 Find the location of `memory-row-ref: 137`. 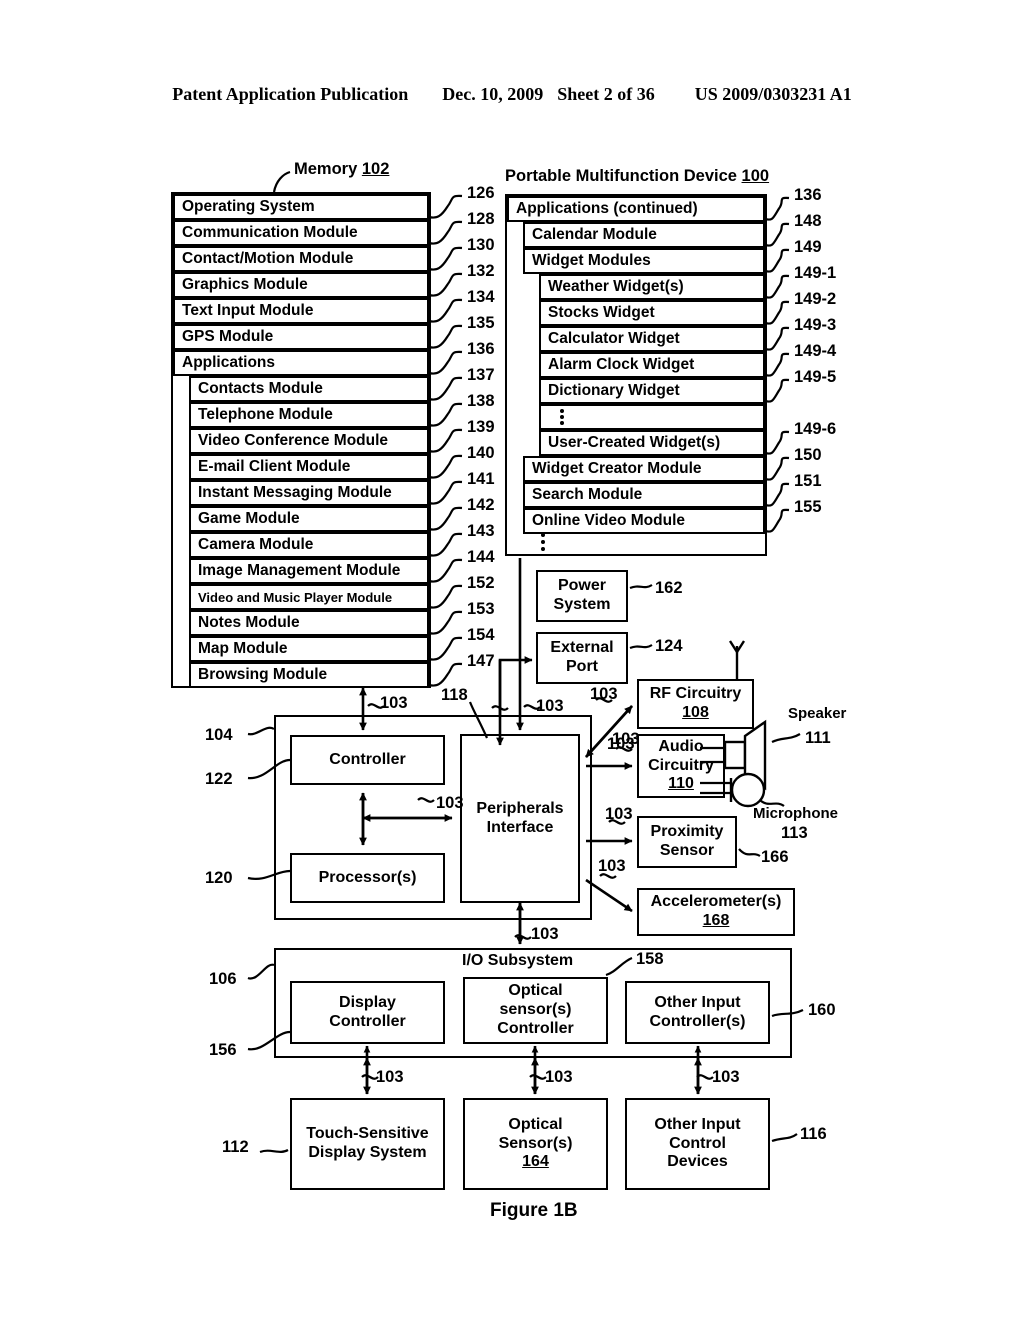

memory-row-ref: 137 is located at coordinates (481, 375).